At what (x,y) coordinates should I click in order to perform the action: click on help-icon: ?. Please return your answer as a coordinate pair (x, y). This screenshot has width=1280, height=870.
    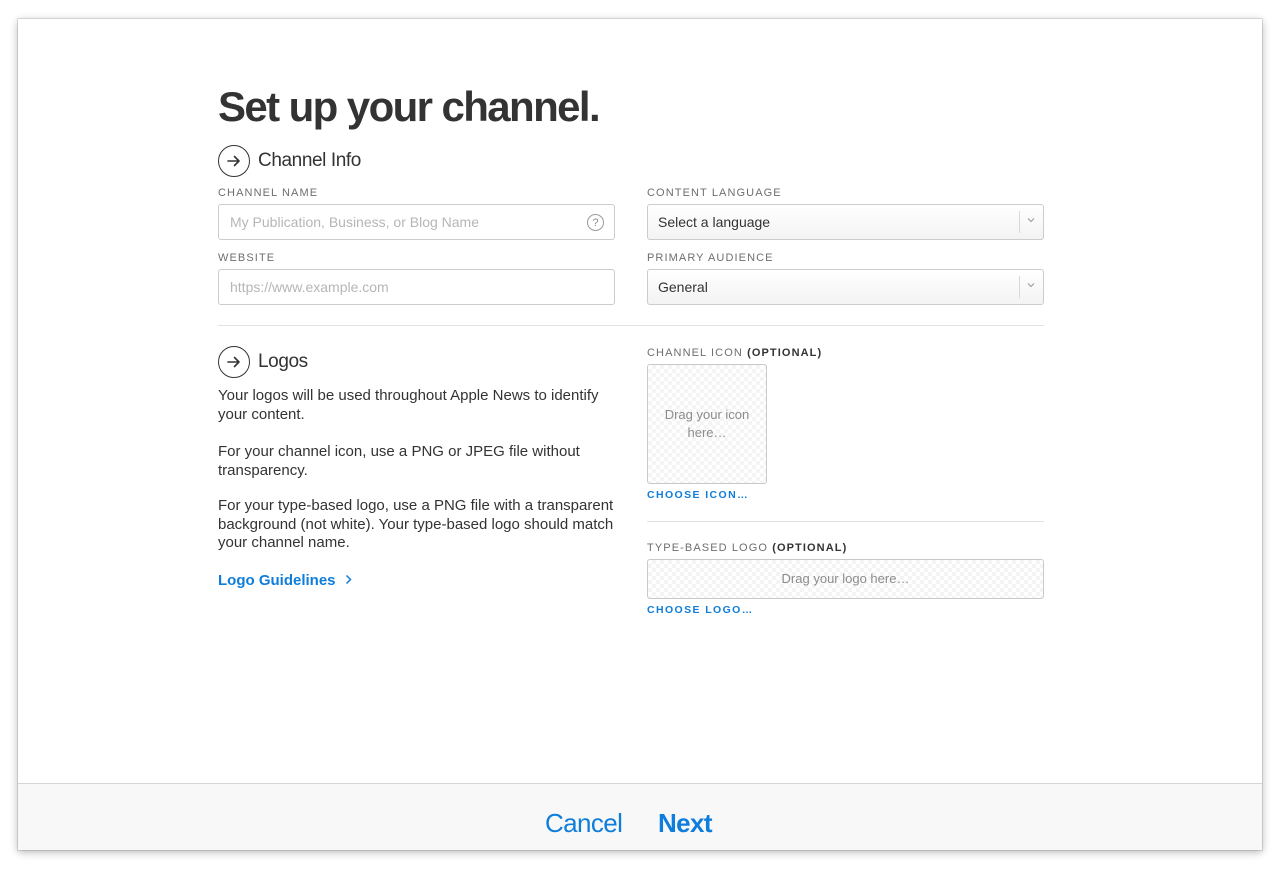
    Looking at the image, I should click on (595, 222).